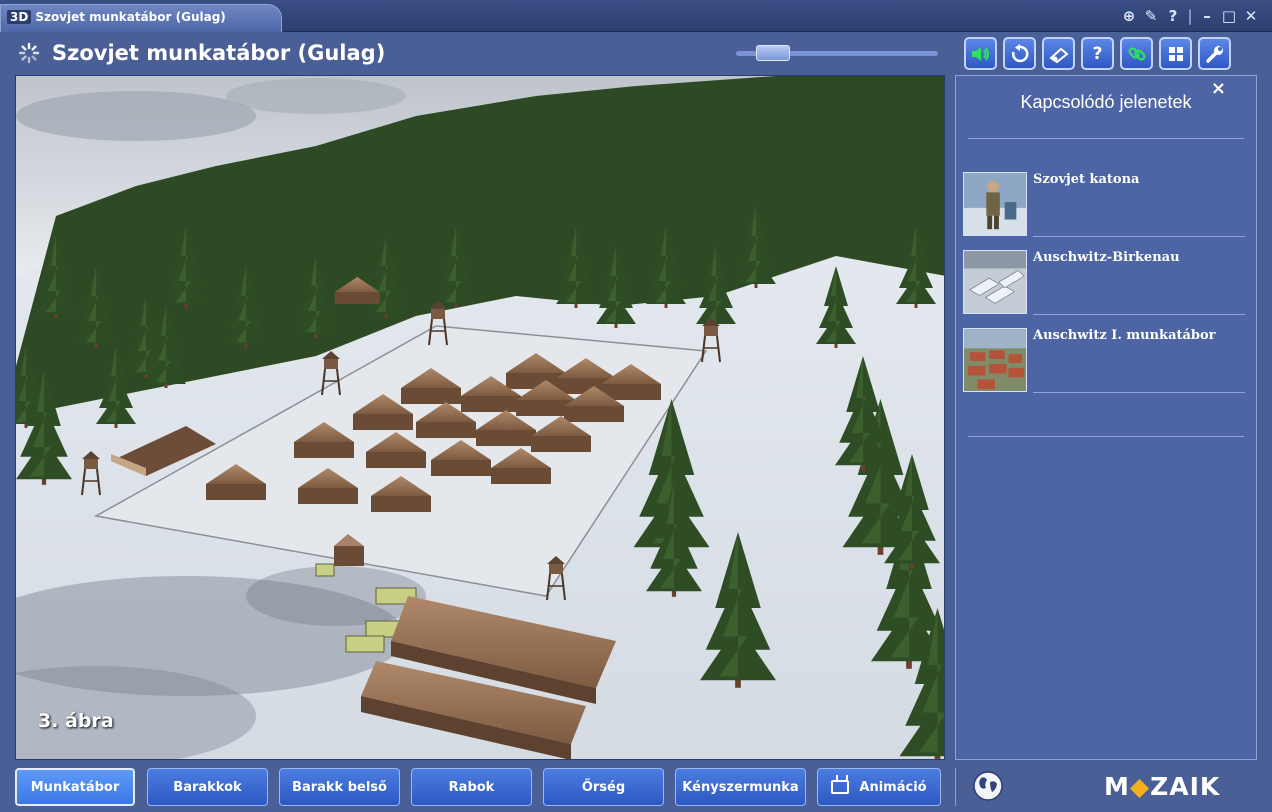 Image resolution: width=1272 pixels, height=812 pixels. I want to click on nav-orseg-button: Őrség, so click(603, 787).